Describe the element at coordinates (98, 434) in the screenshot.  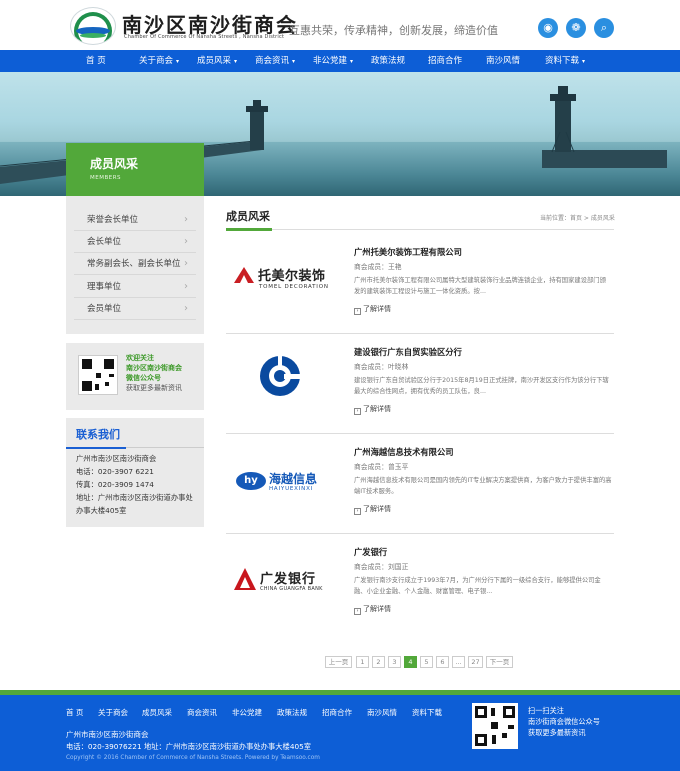
I see `contact-title: 联系我们` at that location.